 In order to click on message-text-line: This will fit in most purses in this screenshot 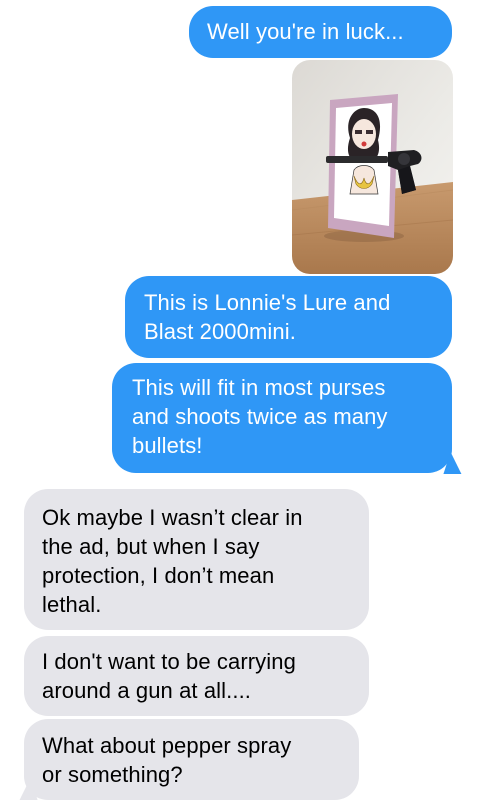, I will do `click(259, 387)`.